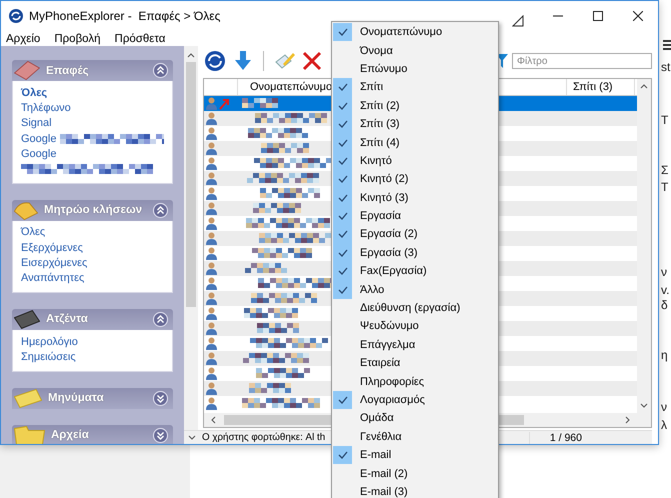 This screenshot has width=671, height=498. What do you see at coordinates (124, 16) in the screenshot?
I see `window-title: MyPhoneExplorer - Επαφές > Όλες` at bounding box center [124, 16].